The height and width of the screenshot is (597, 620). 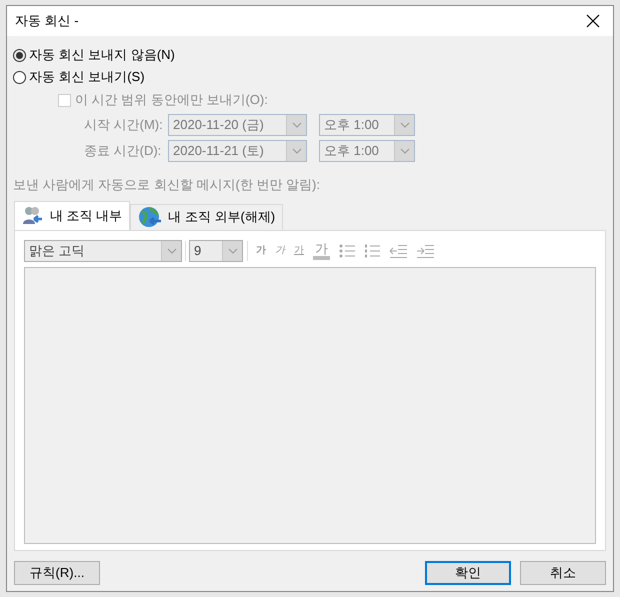 What do you see at coordinates (207, 217) in the screenshot?
I see `tab: 내 조직 외부(해제)` at bounding box center [207, 217].